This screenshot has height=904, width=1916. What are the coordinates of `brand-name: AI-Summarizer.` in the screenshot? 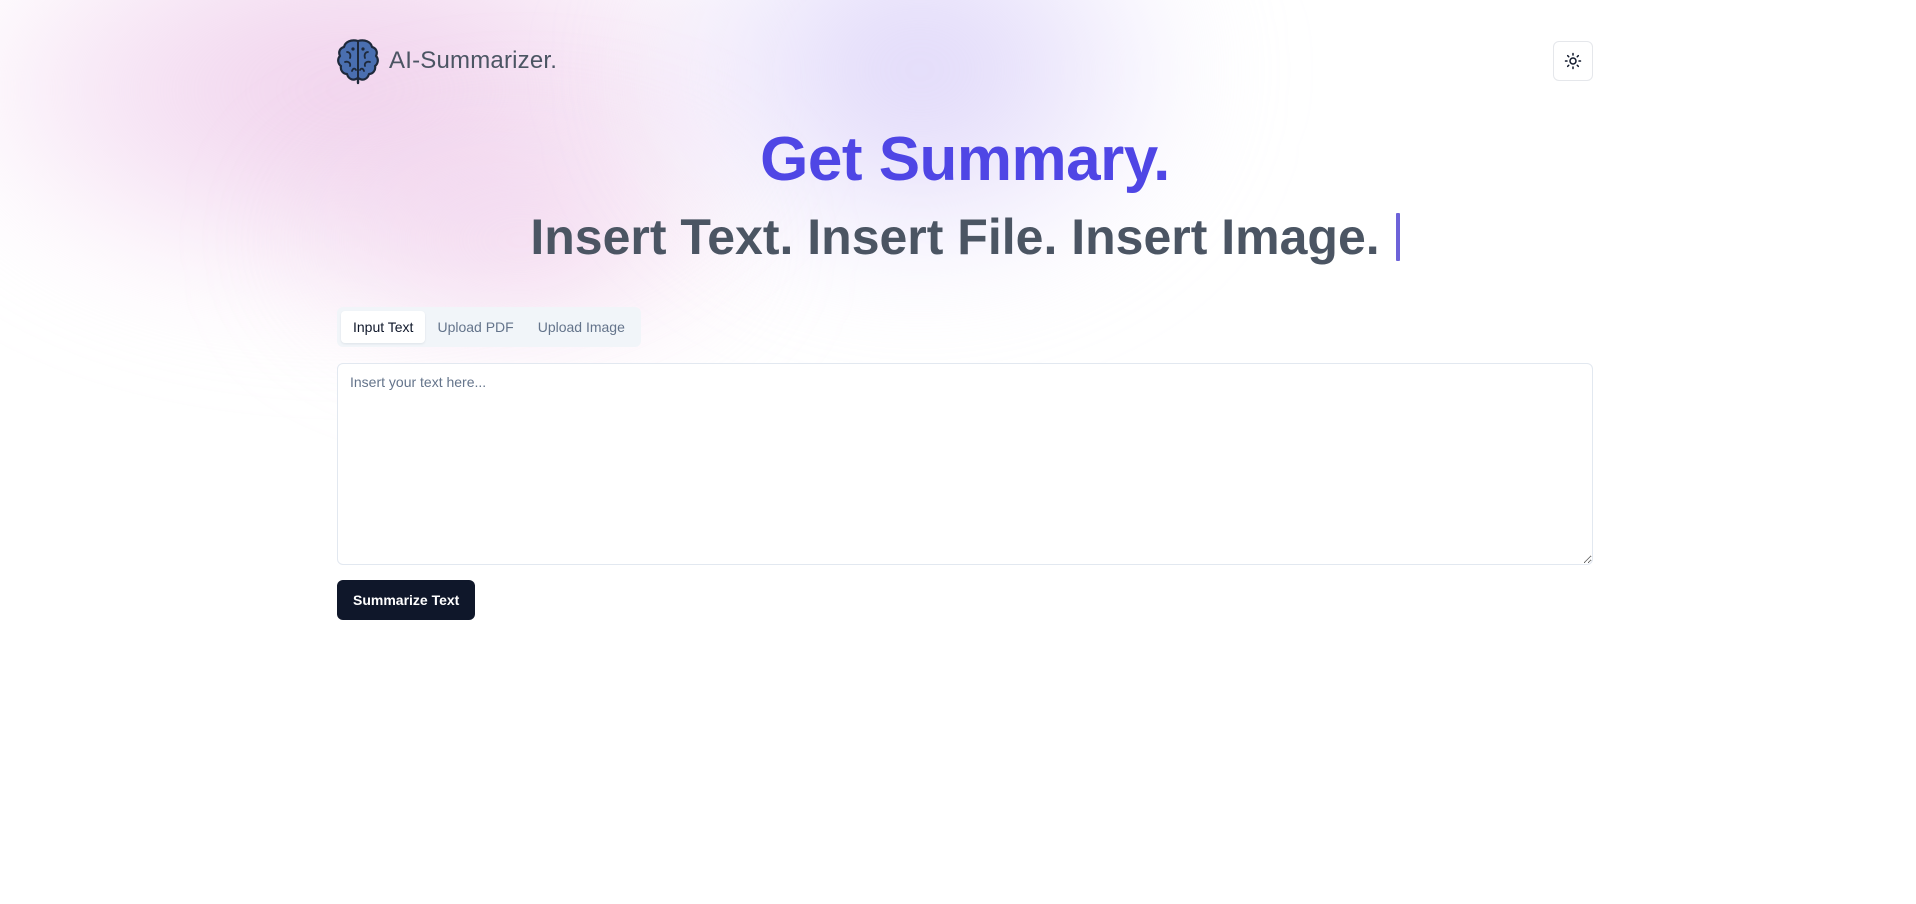 It's located at (473, 60).